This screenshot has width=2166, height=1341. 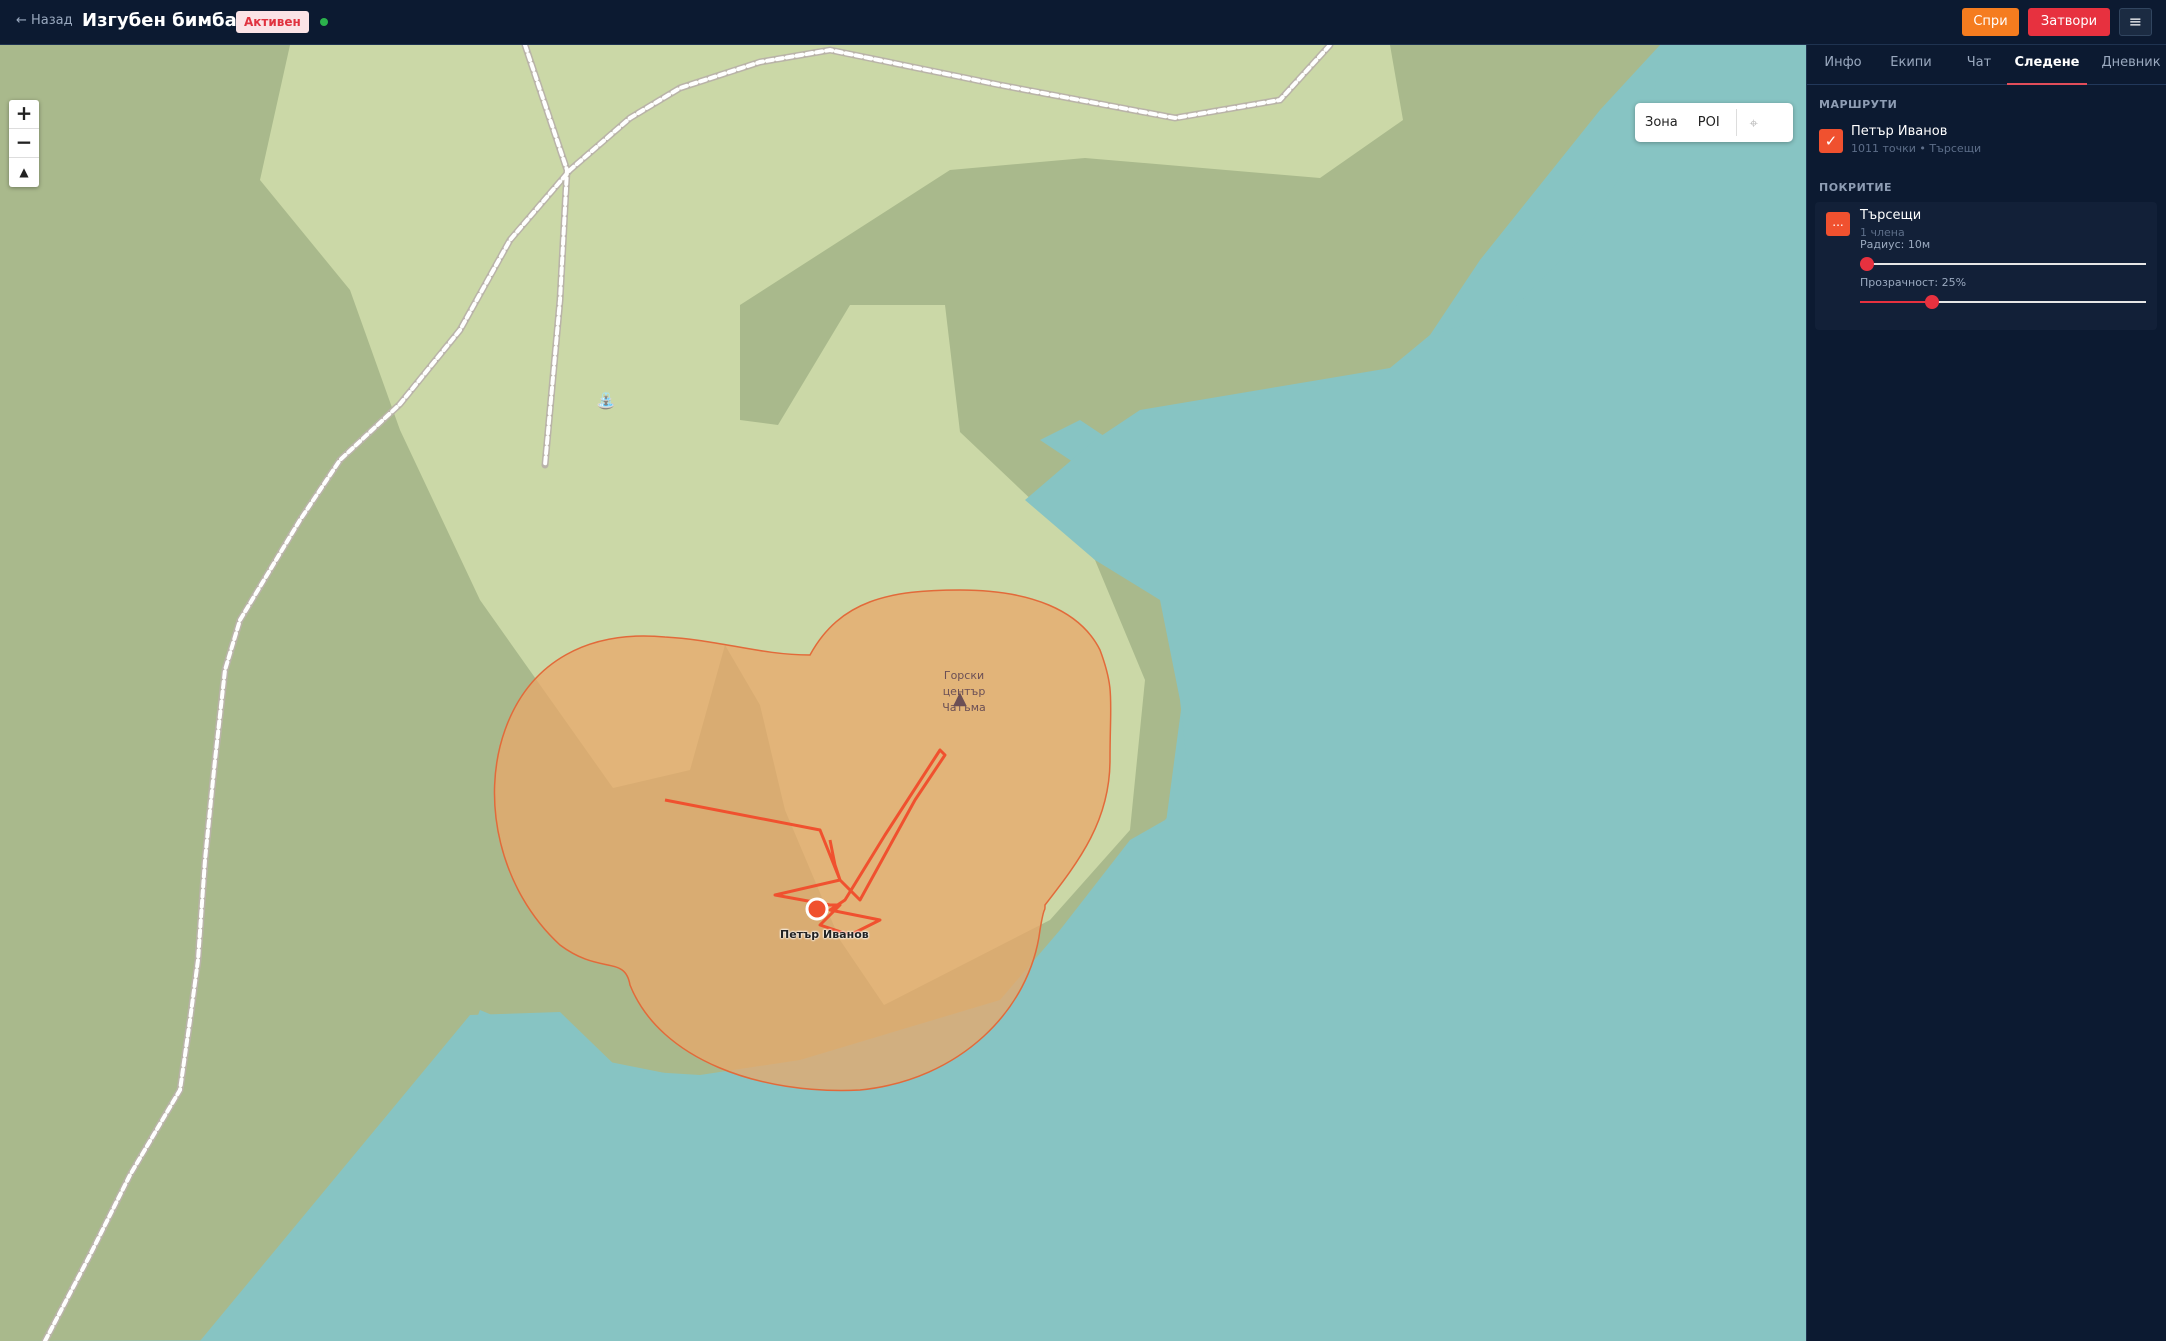 What do you see at coordinates (24, 114) in the screenshot?
I see `zoom-in-button: +` at bounding box center [24, 114].